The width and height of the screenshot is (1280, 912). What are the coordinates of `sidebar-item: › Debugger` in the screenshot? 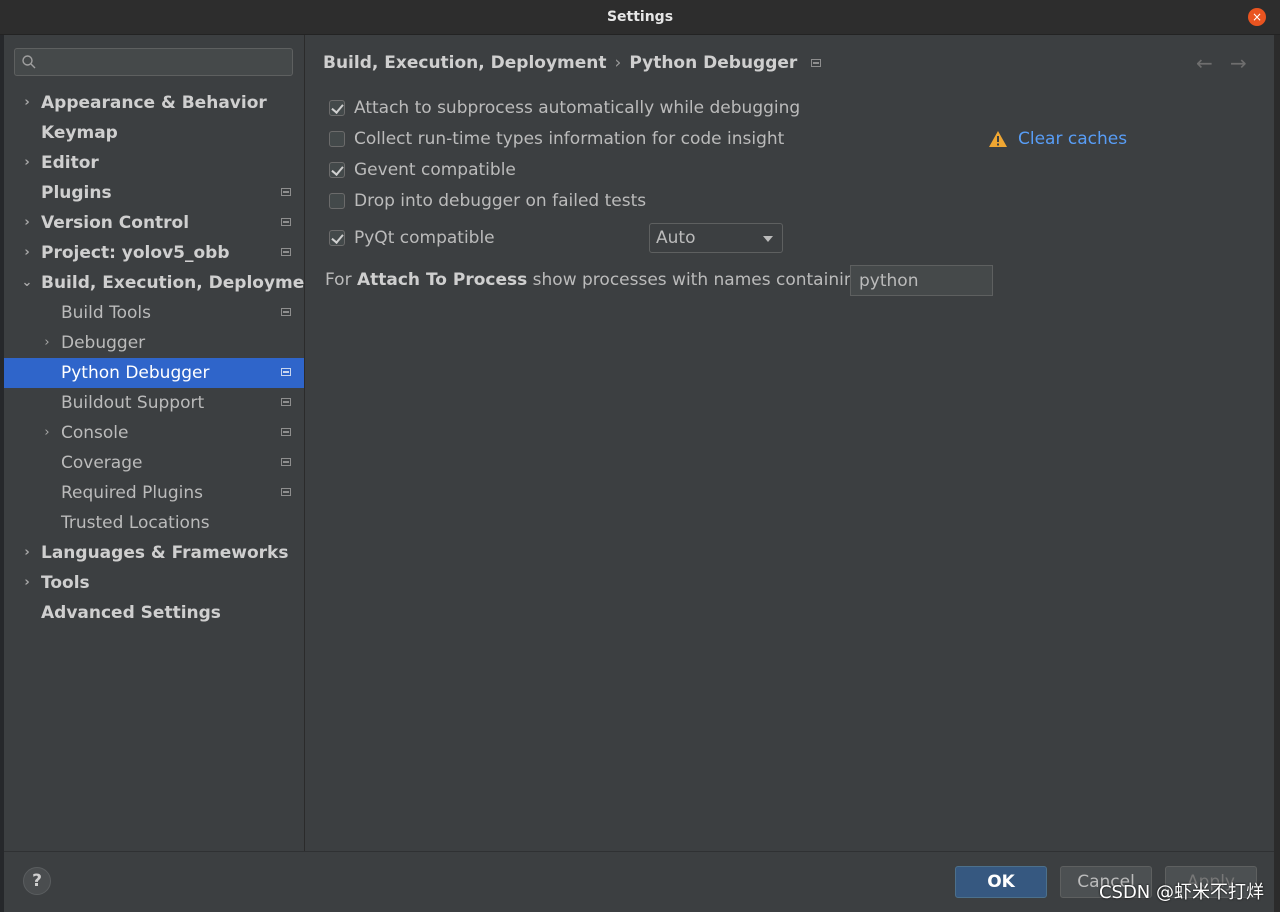 It's located at (154, 343).